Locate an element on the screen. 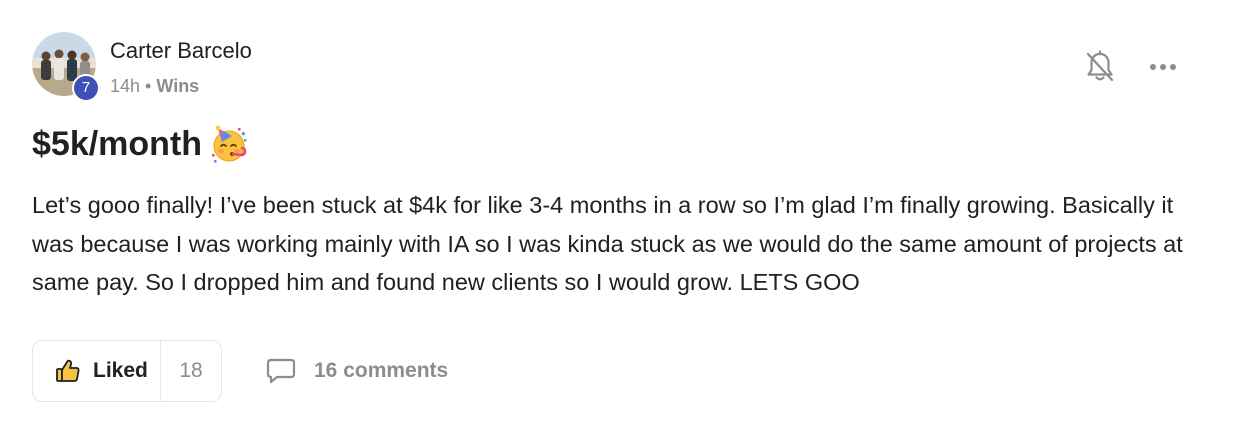 The width and height of the screenshot is (1236, 422). level-badge: 7 is located at coordinates (86, 88).